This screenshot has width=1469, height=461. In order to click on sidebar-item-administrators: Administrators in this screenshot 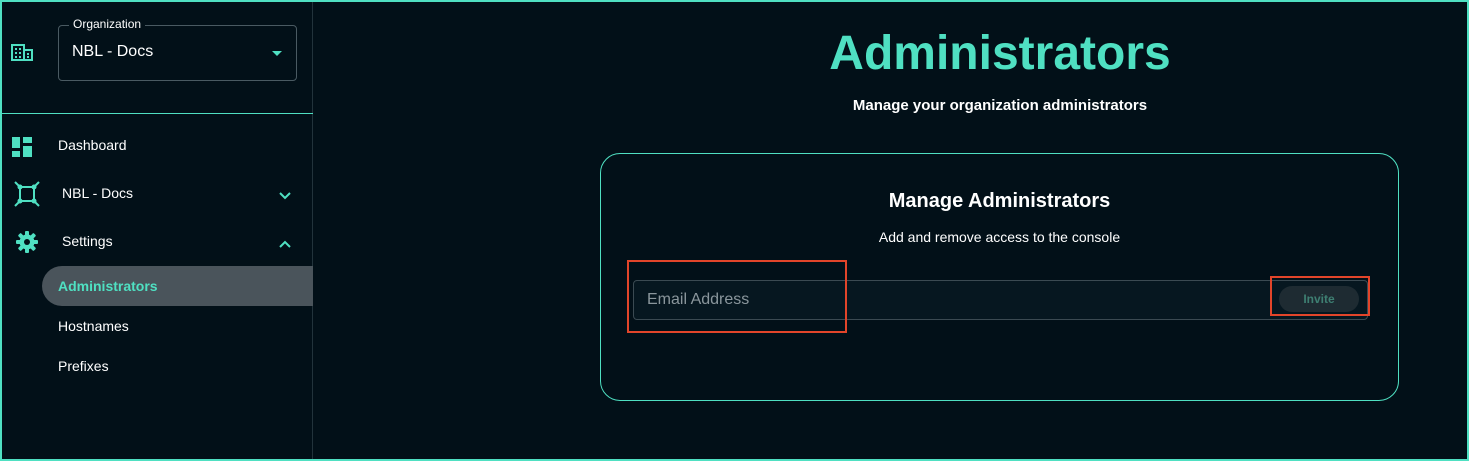, I will do `click(177, 286)`.